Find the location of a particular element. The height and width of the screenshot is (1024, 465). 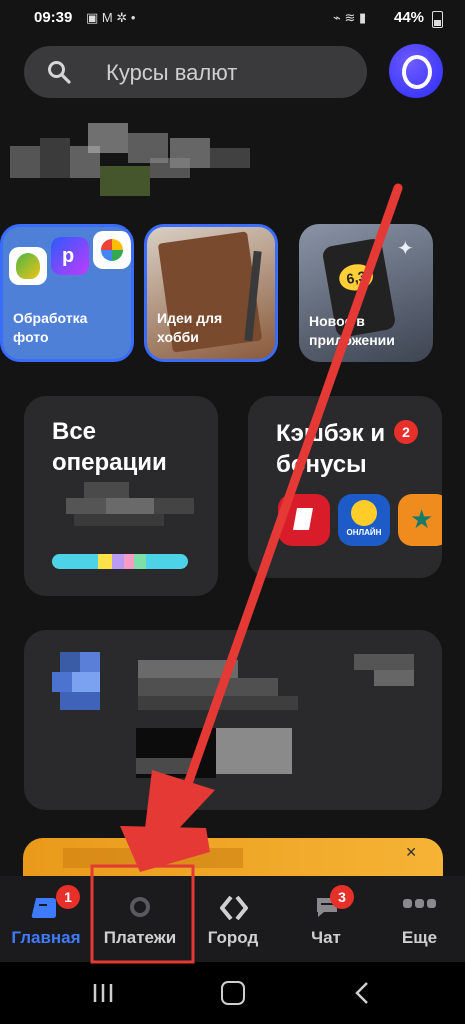

home-button-icon is located at coordinates (233, 993).